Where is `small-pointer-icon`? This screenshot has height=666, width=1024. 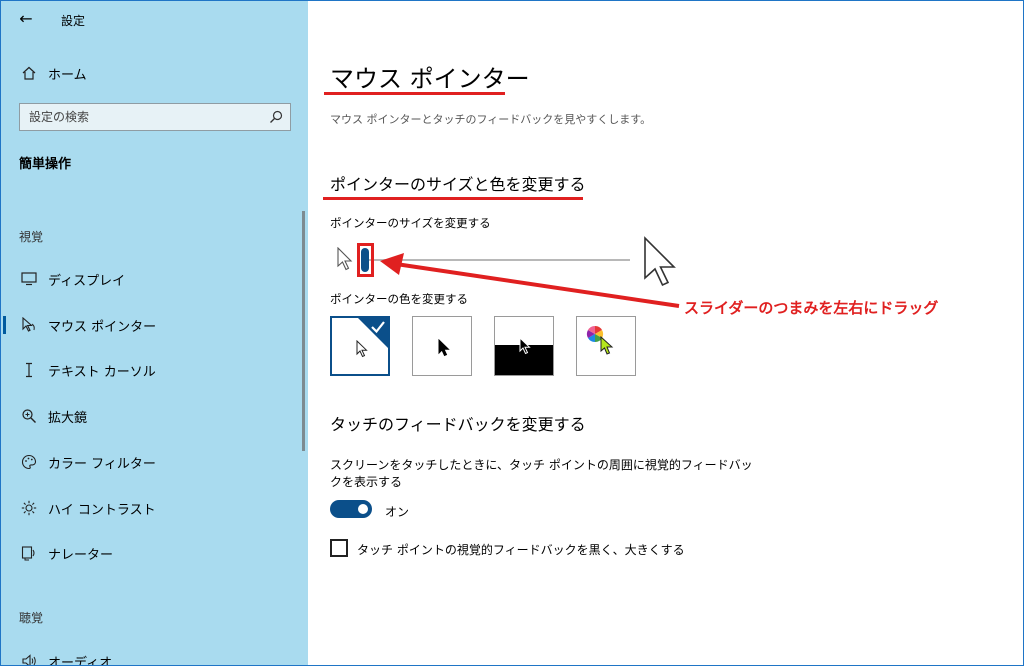 small-pointer-icon is located at coordinates (345, 260).